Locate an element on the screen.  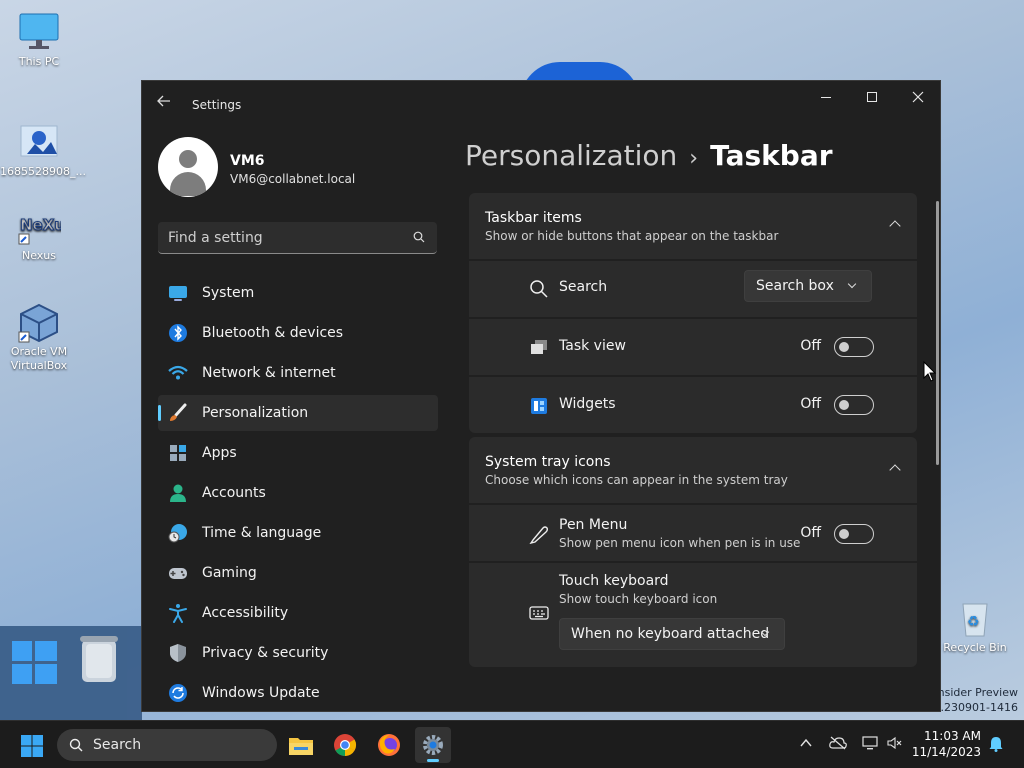
sidebar-item-label: Privacy & security is located at coordinates (265, 653).